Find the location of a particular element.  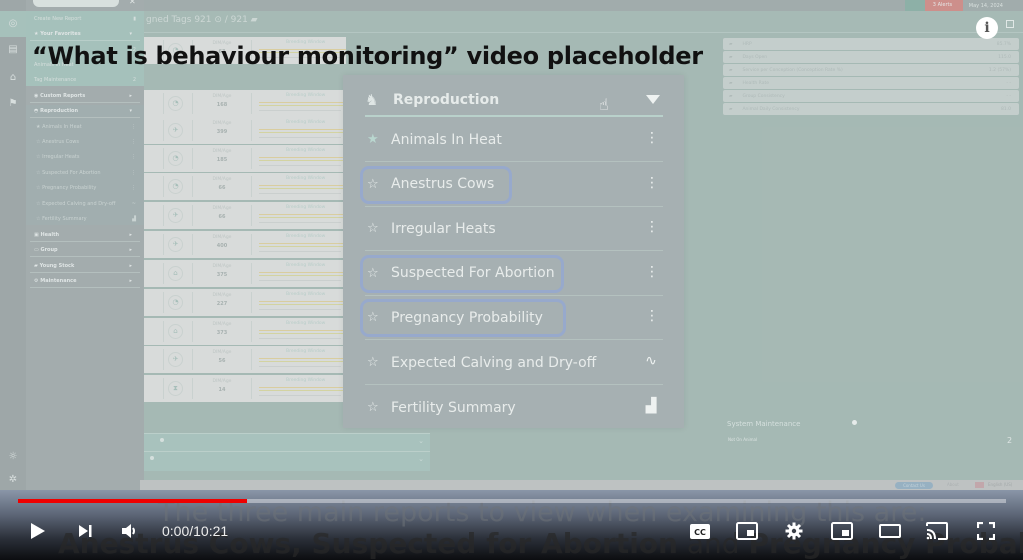

animal-card: ✈ DIM/Age 56 Breeding Window is located at coordinates (245, 359).